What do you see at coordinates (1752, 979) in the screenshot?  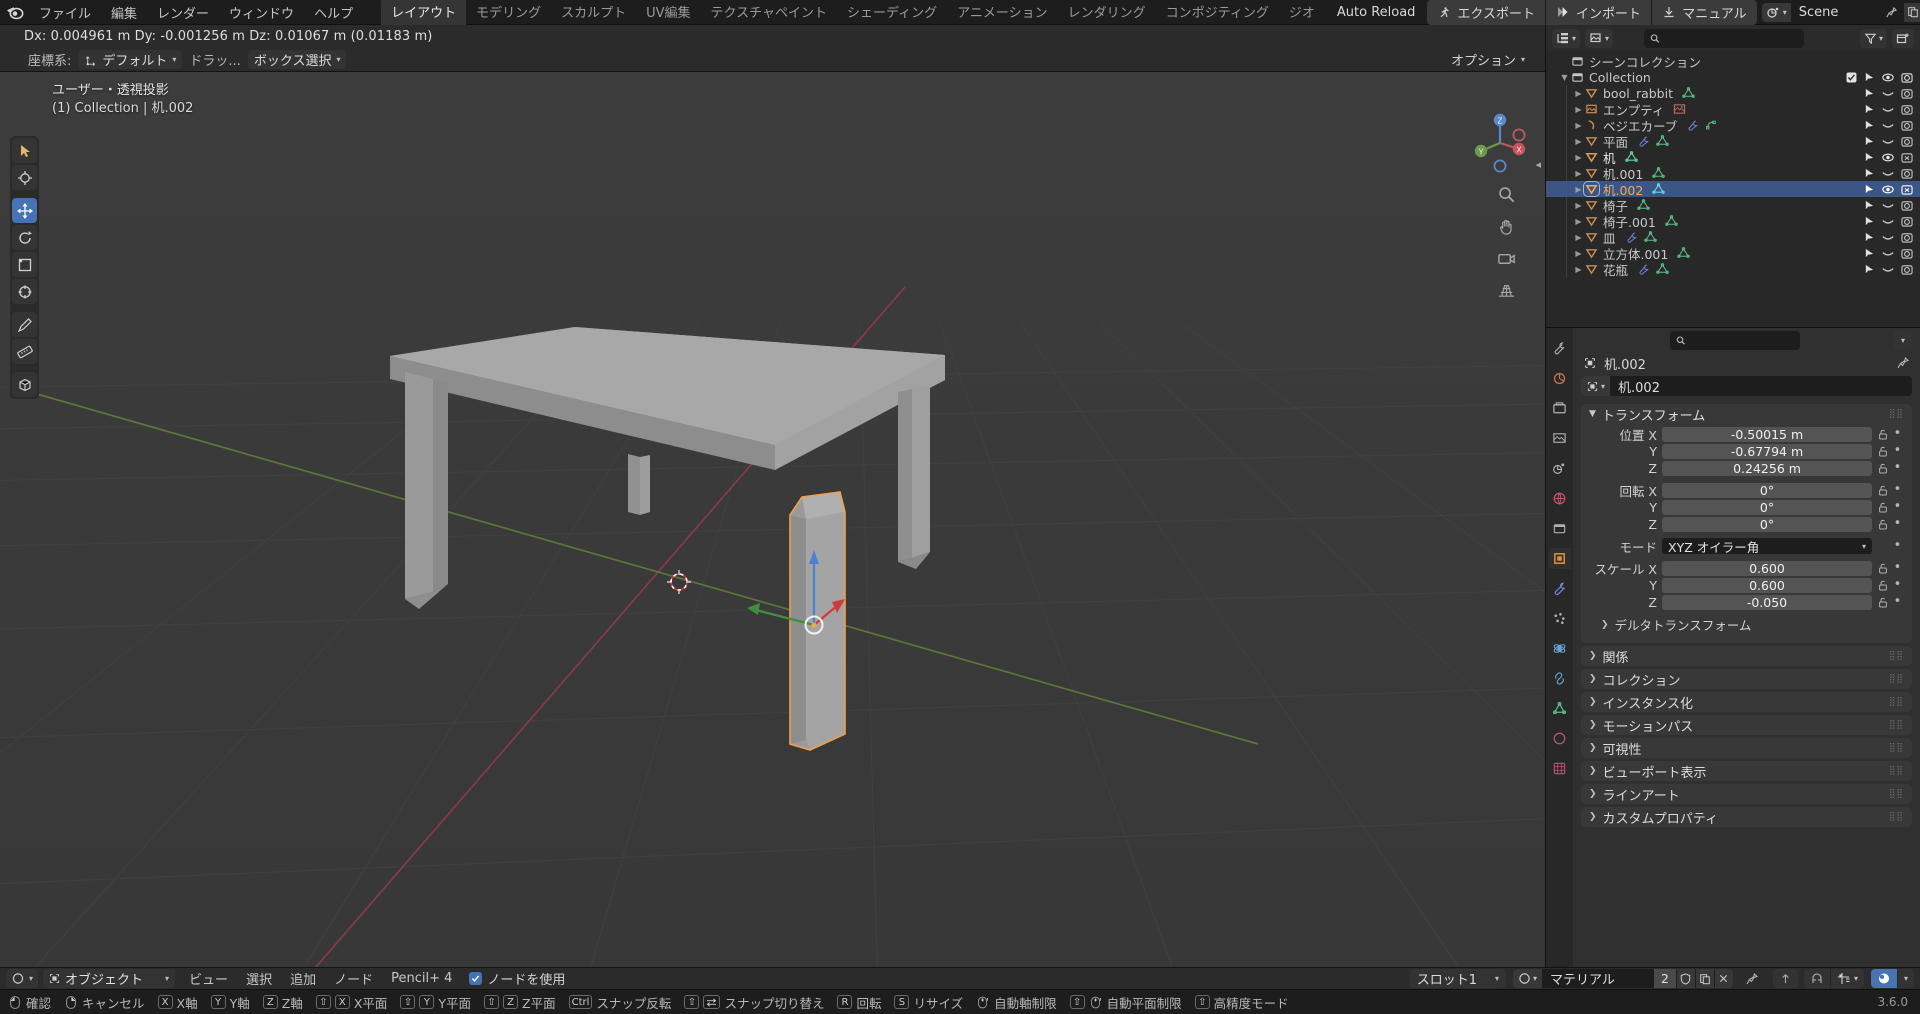 I see `pin-icon` at bounding box center [1752, 979].